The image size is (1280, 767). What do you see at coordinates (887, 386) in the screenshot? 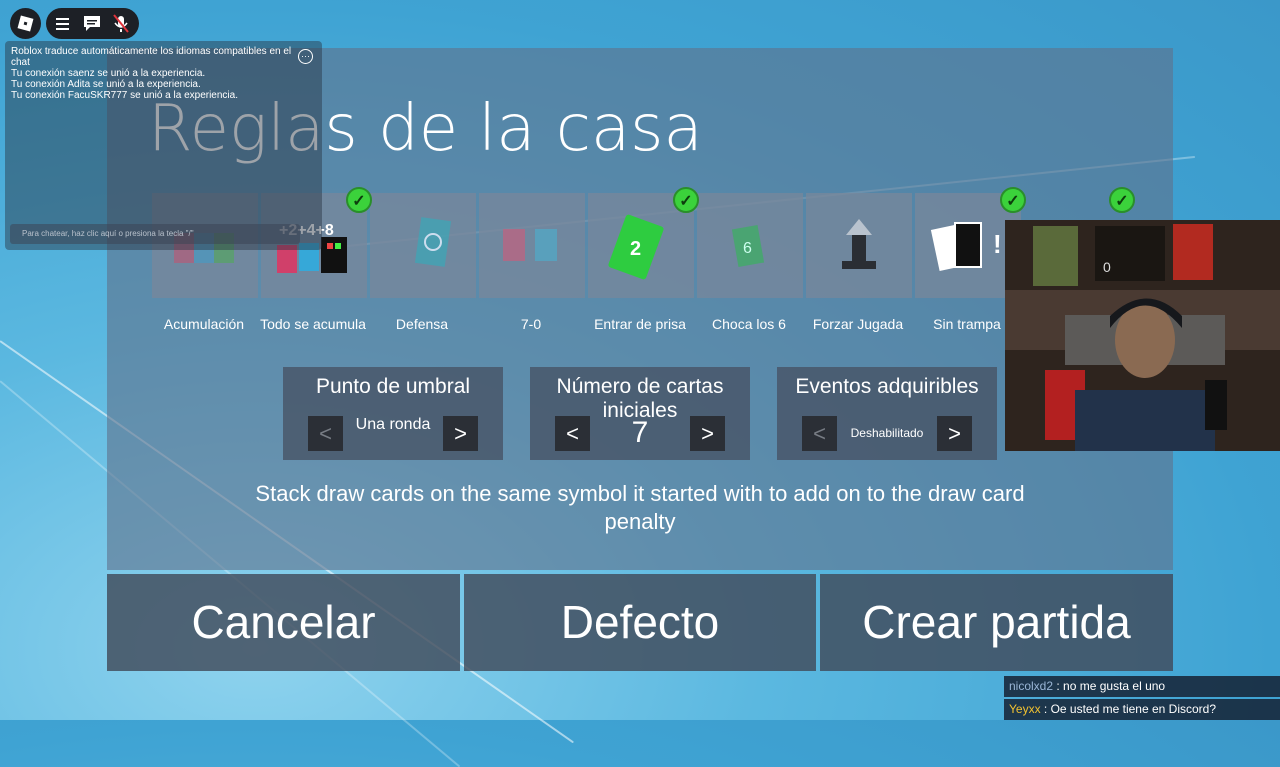
I see `setting-title: Eventos adquiribles` at bounding box center [887, 386].